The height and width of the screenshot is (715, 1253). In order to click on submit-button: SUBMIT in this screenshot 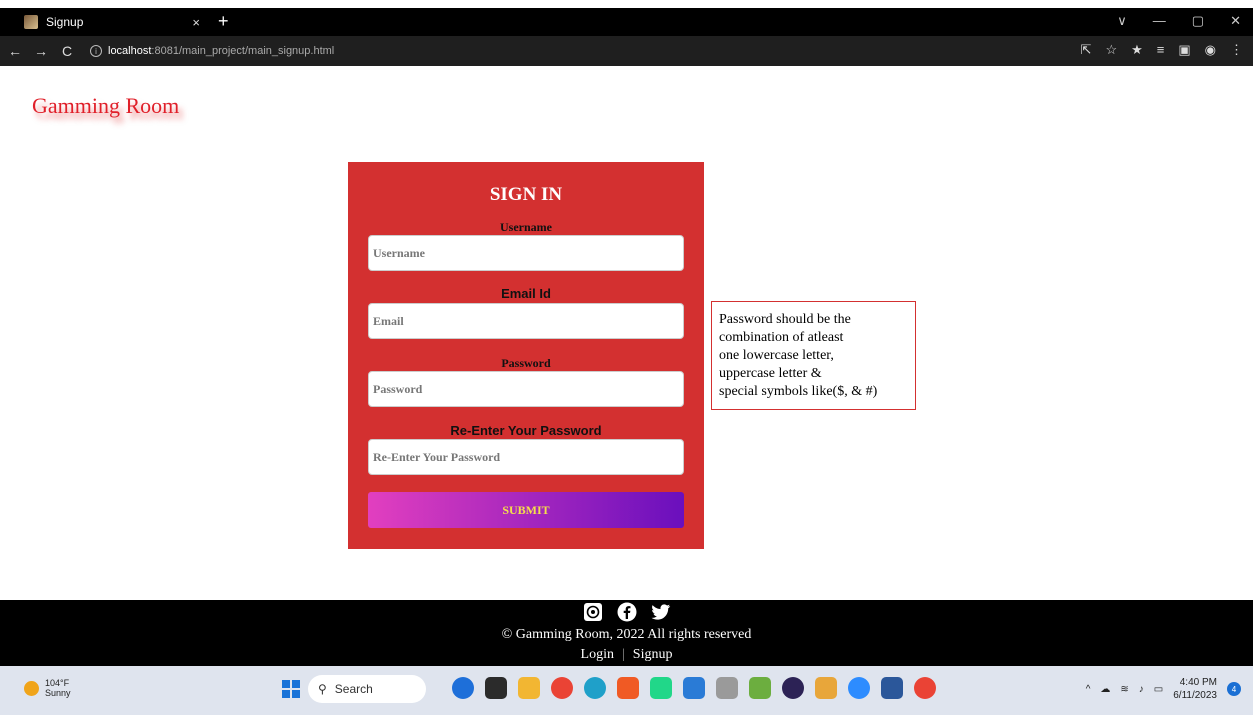, I will do `click(526, 510)`.